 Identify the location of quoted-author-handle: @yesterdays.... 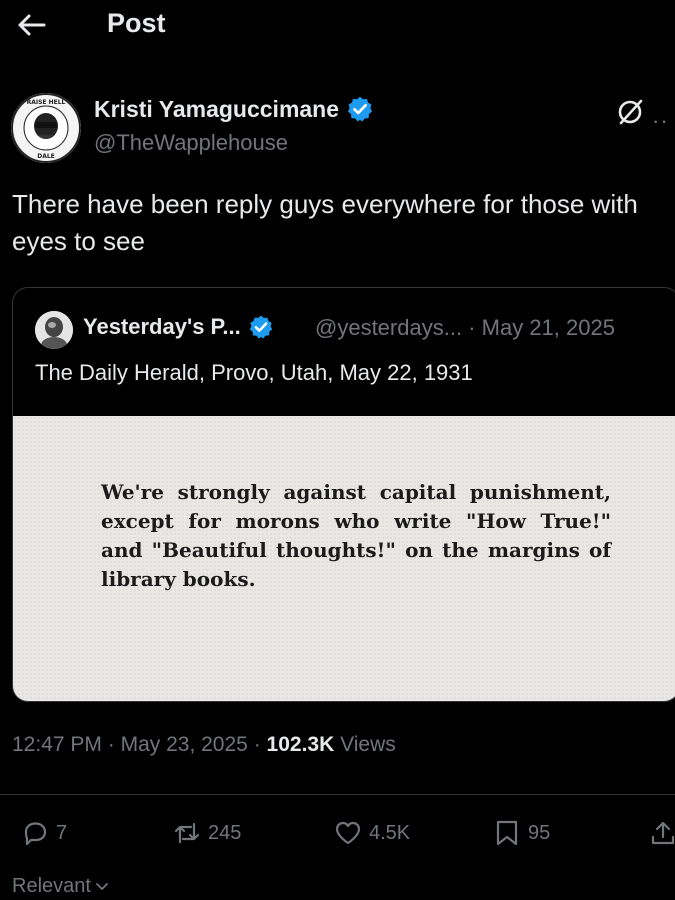
(389, 327).